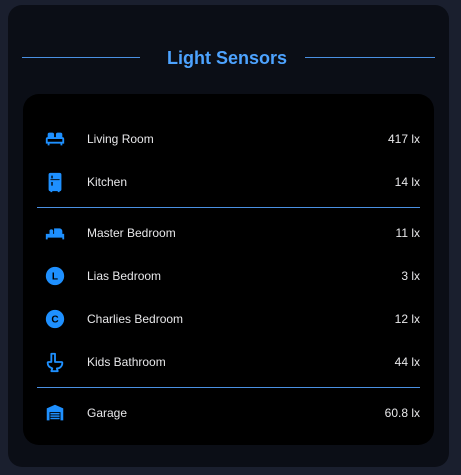 This screenshot has height=475, width=461. What do you see at coordinates (131, 233) in the screenshot?
I see `sensor-name: Master Bedroom` at bounding box center [131, 233].